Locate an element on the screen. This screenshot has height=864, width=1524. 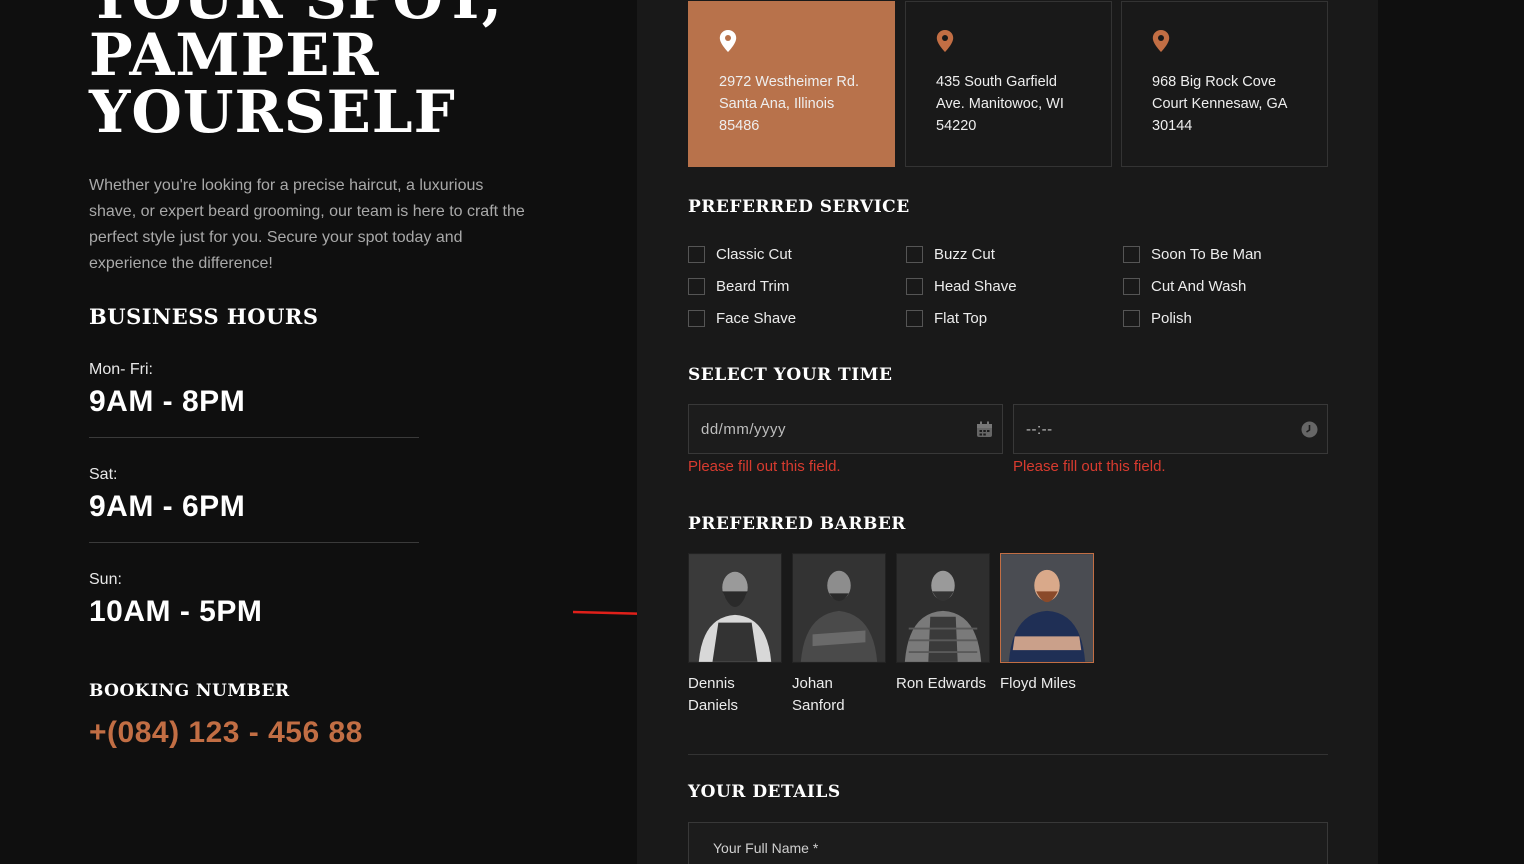
service-label: Head Shave is located at coordinates (975, 286).